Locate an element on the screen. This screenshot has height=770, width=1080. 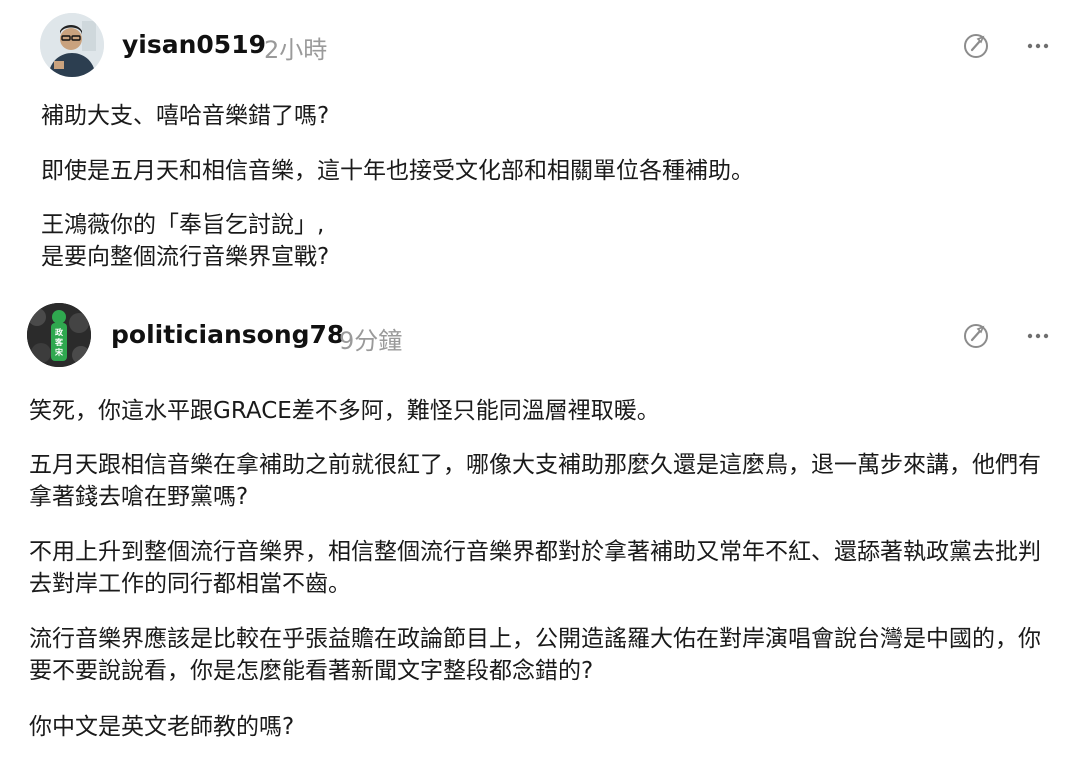
avatar-char: 宋 is located at coordinates (58, 352).